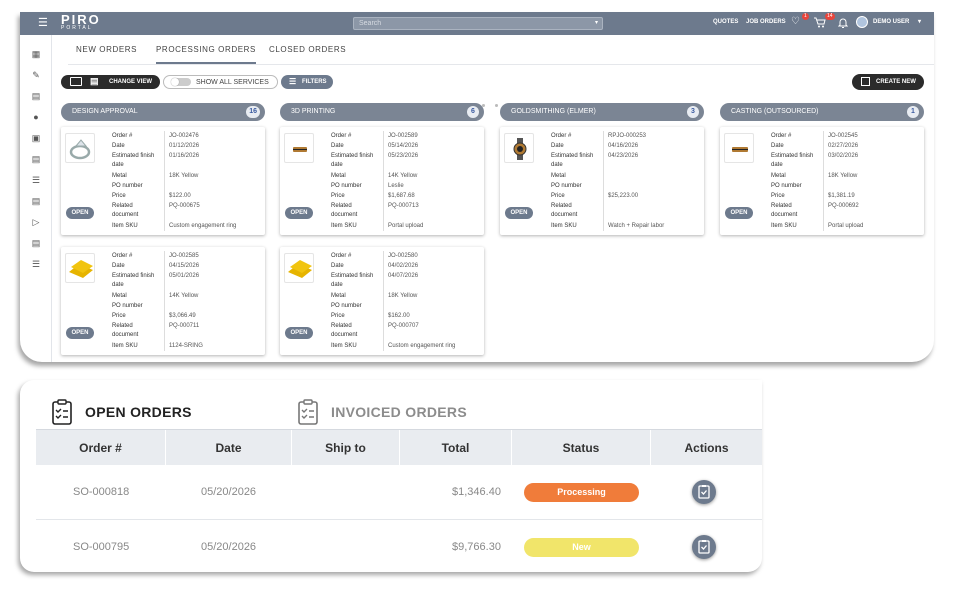  I want to click on book-icon: ▤, so click(36, 96).